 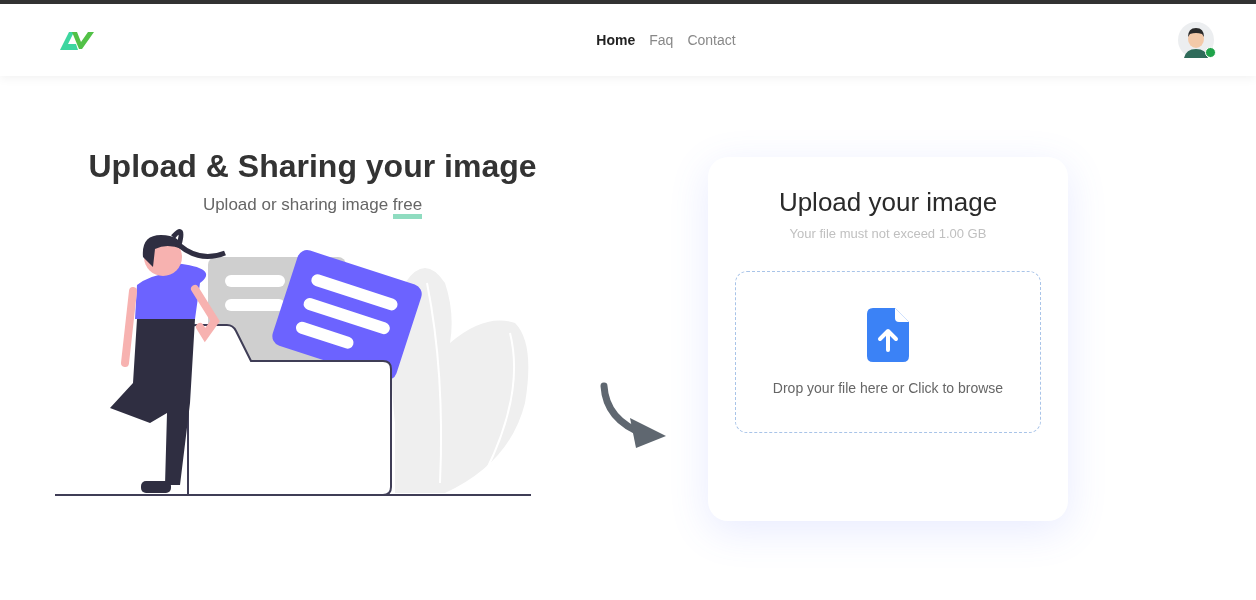 What do you see at coordinates (1196, 40) in the screenshot?
I see `user-avatar` at bounding box center [1196, 40].